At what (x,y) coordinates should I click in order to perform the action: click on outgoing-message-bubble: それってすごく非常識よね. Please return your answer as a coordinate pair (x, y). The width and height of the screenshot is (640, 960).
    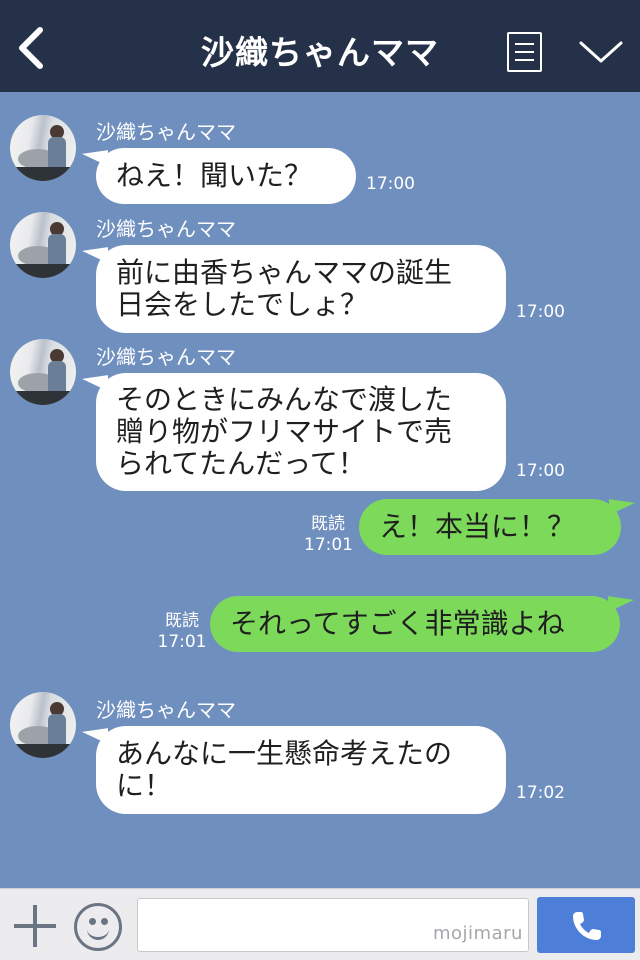
    Looking at the image, I should click on (415, 624).